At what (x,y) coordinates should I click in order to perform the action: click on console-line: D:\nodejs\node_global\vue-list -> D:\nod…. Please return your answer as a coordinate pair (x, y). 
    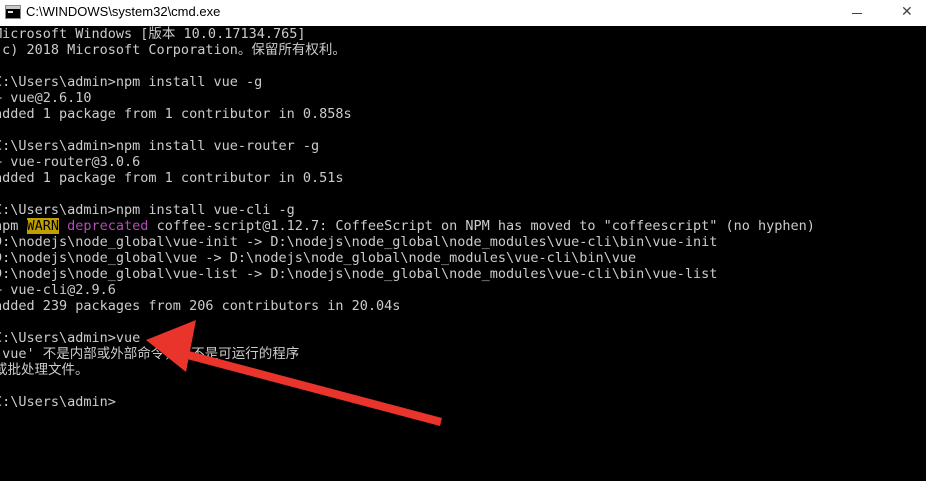
    Looking at the image, I should click on (359, 274).